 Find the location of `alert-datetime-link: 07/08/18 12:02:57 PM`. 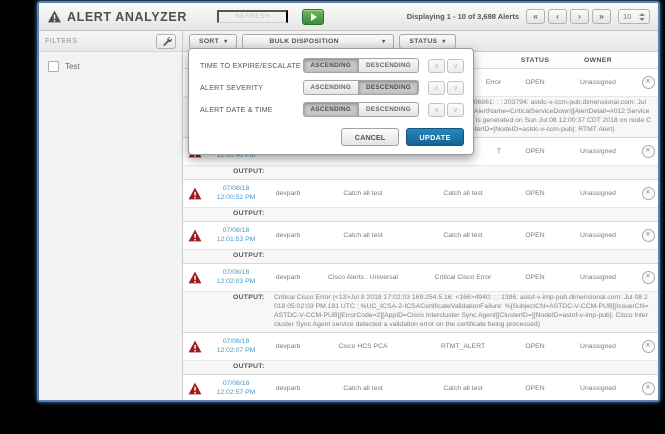

alert-datetime-link: 07/08/18 12:02:57 PM is located at coordinates (236, 388).